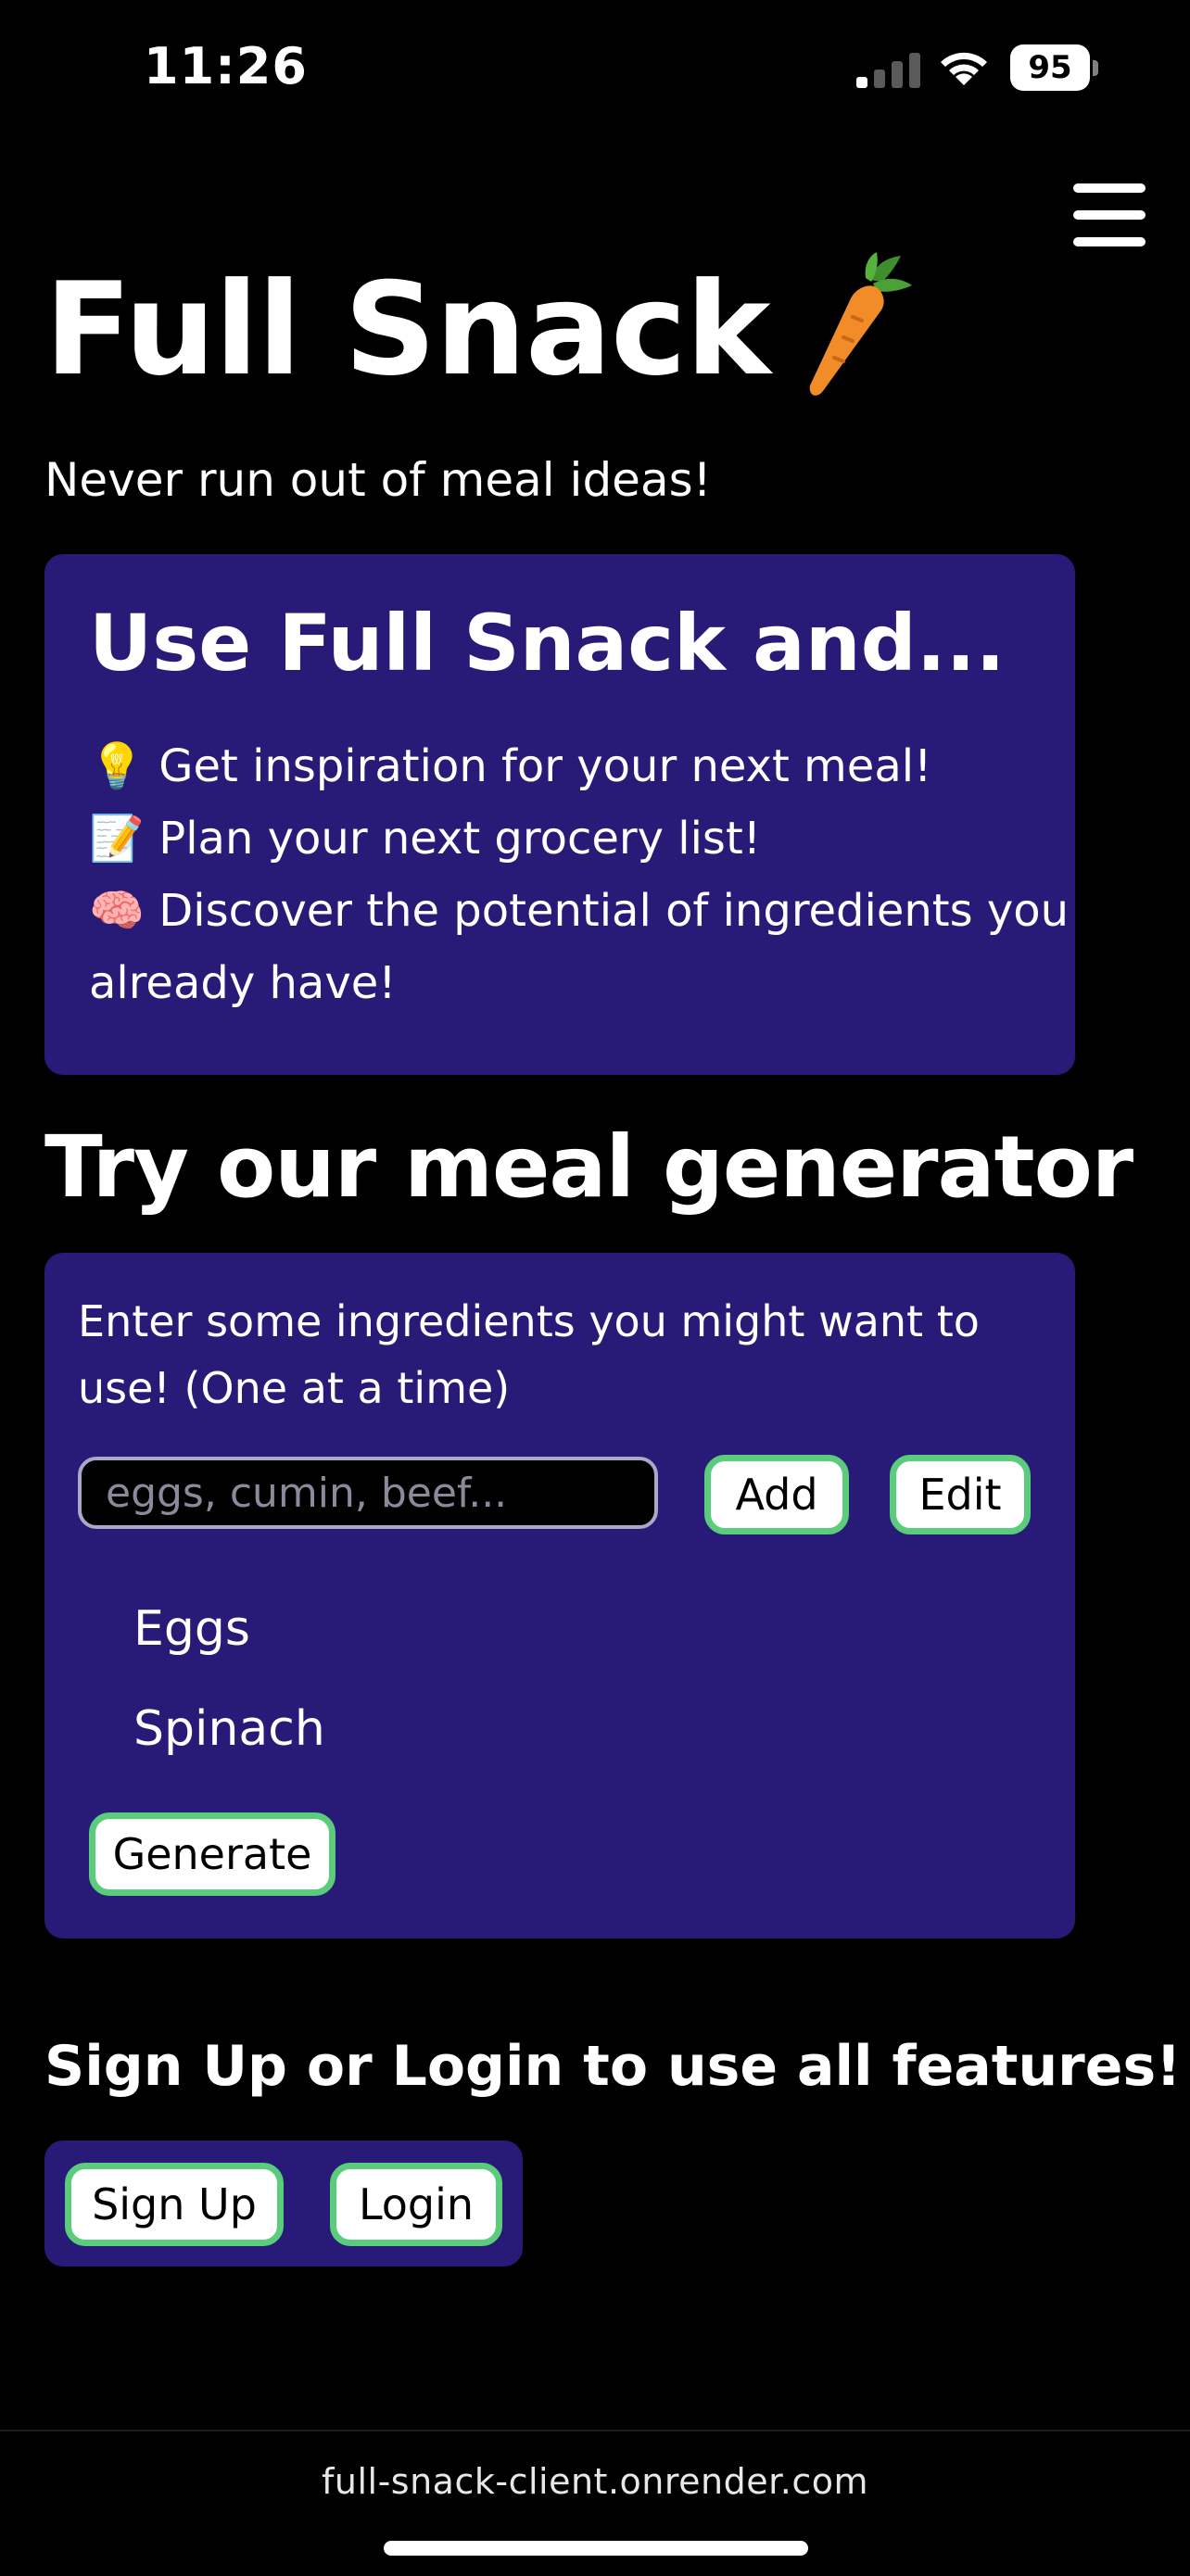 Image resolution: width=1190 pixels, height=2576 pixels. Describe the element at coordinates (545, 766) in the screenshot. I see `feature-text: Get inspiration for your next meal!` at that location.